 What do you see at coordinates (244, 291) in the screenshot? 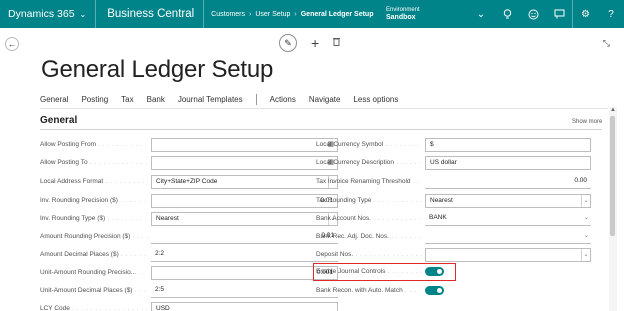
I see `unit-amount-decimal-places-input: 2:5` at bounding box center [244, 291].